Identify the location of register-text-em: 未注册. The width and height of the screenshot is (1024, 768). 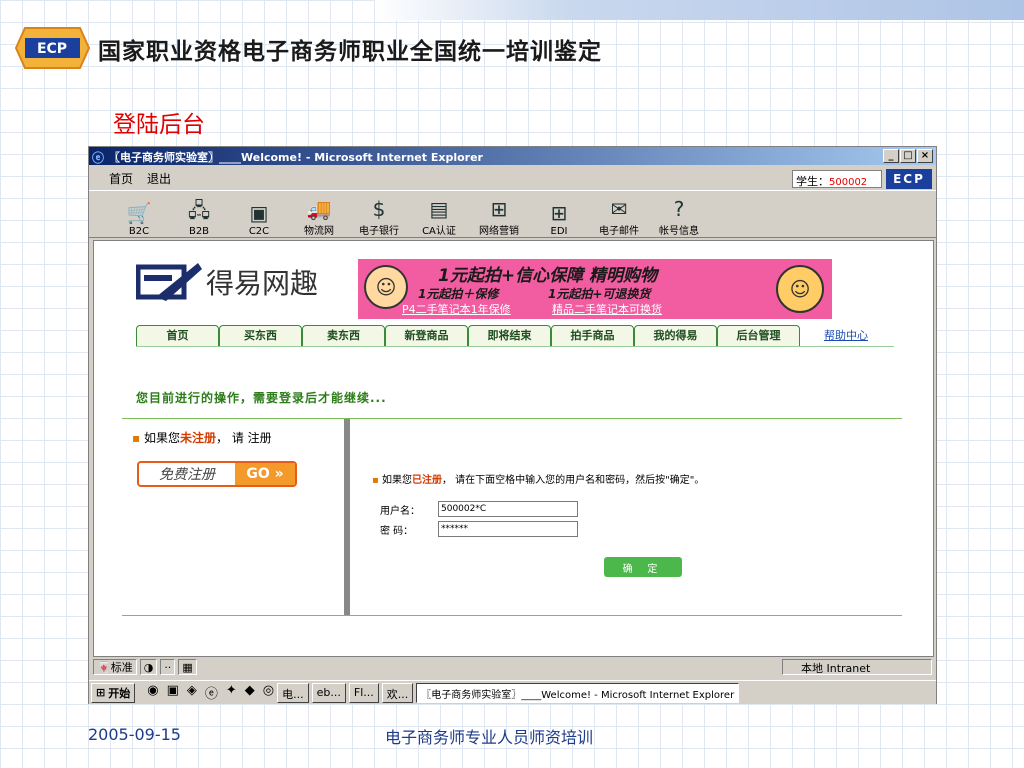
(197, 438).